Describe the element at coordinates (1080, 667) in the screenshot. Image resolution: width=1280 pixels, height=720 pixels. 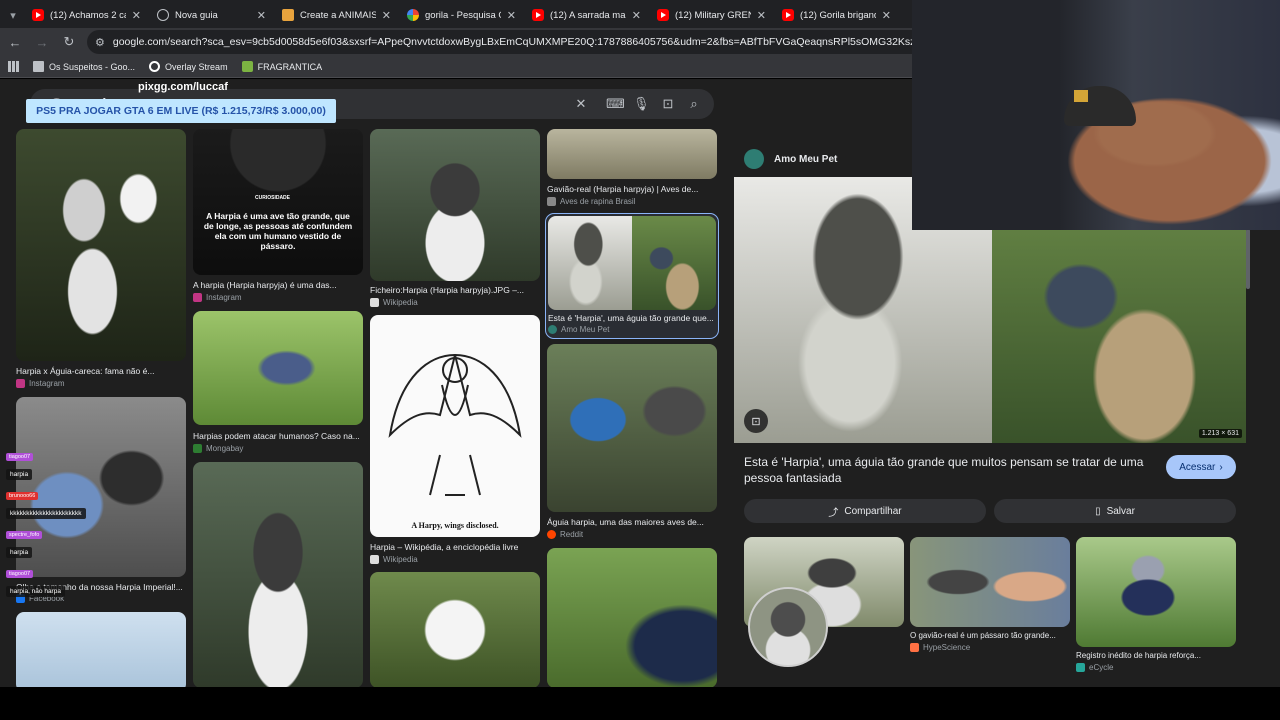
I see `ecycle-icon` at that location.